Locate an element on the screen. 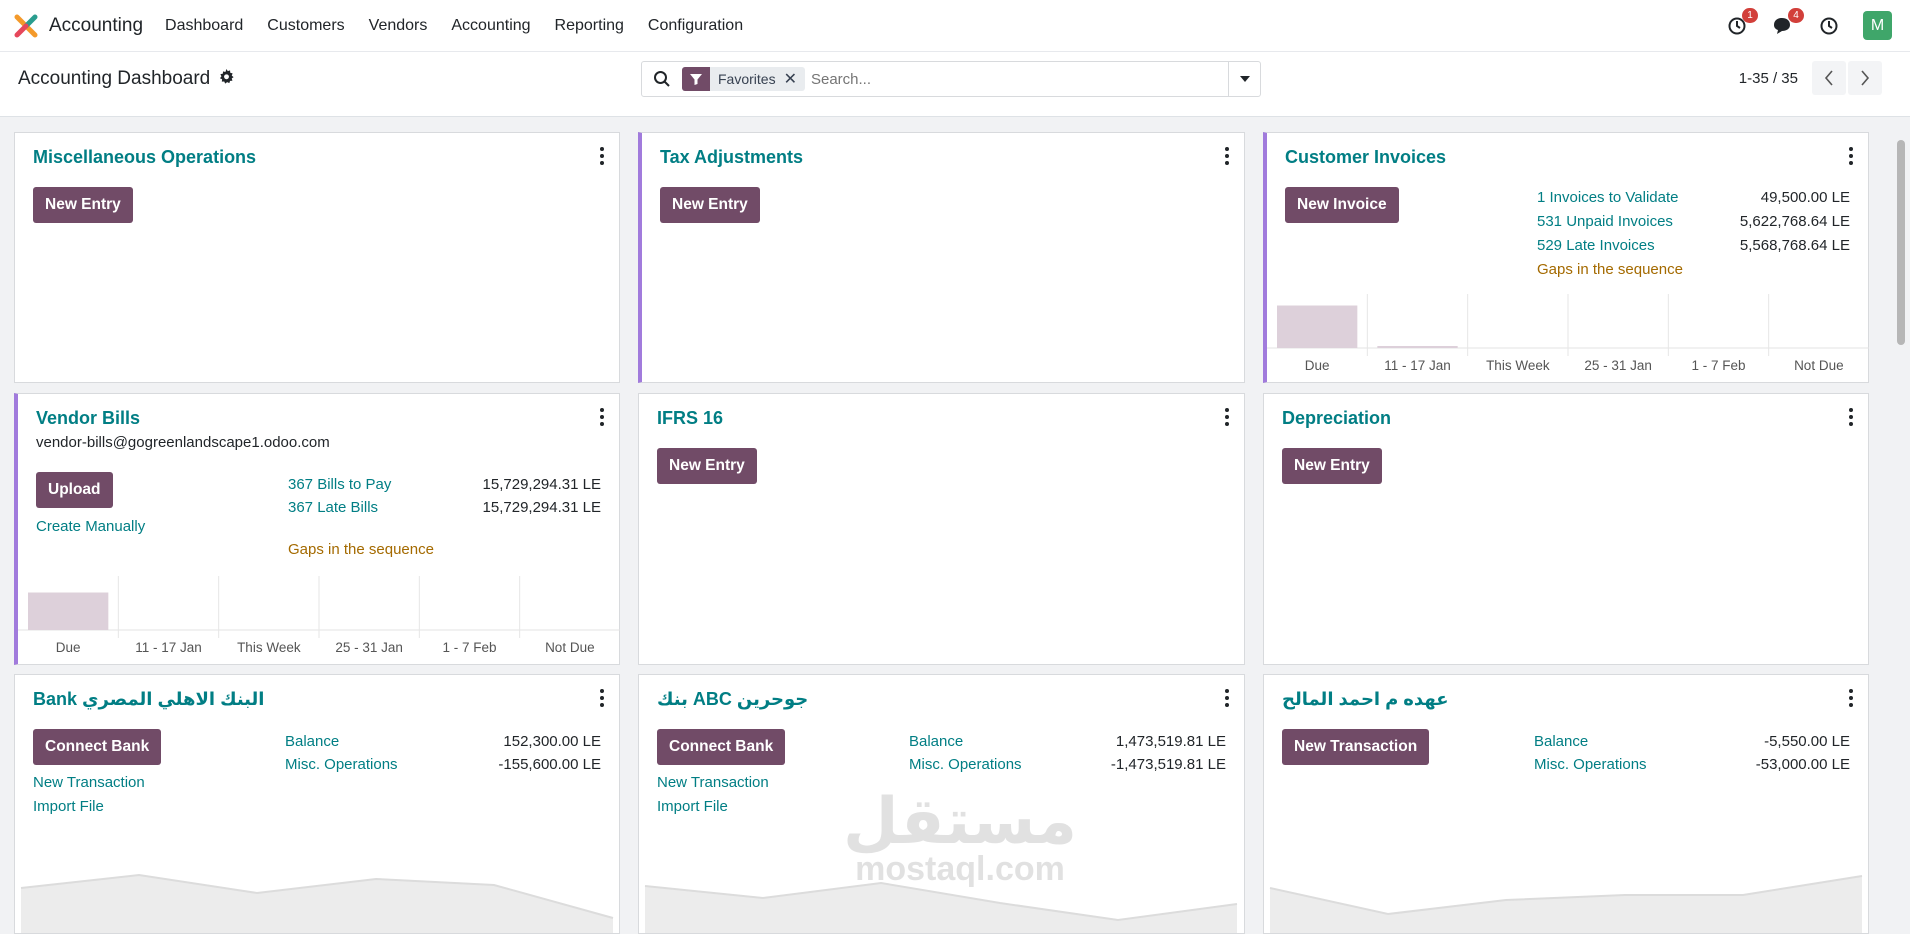  search-options-toggle is located at coordinates (1244, 79).